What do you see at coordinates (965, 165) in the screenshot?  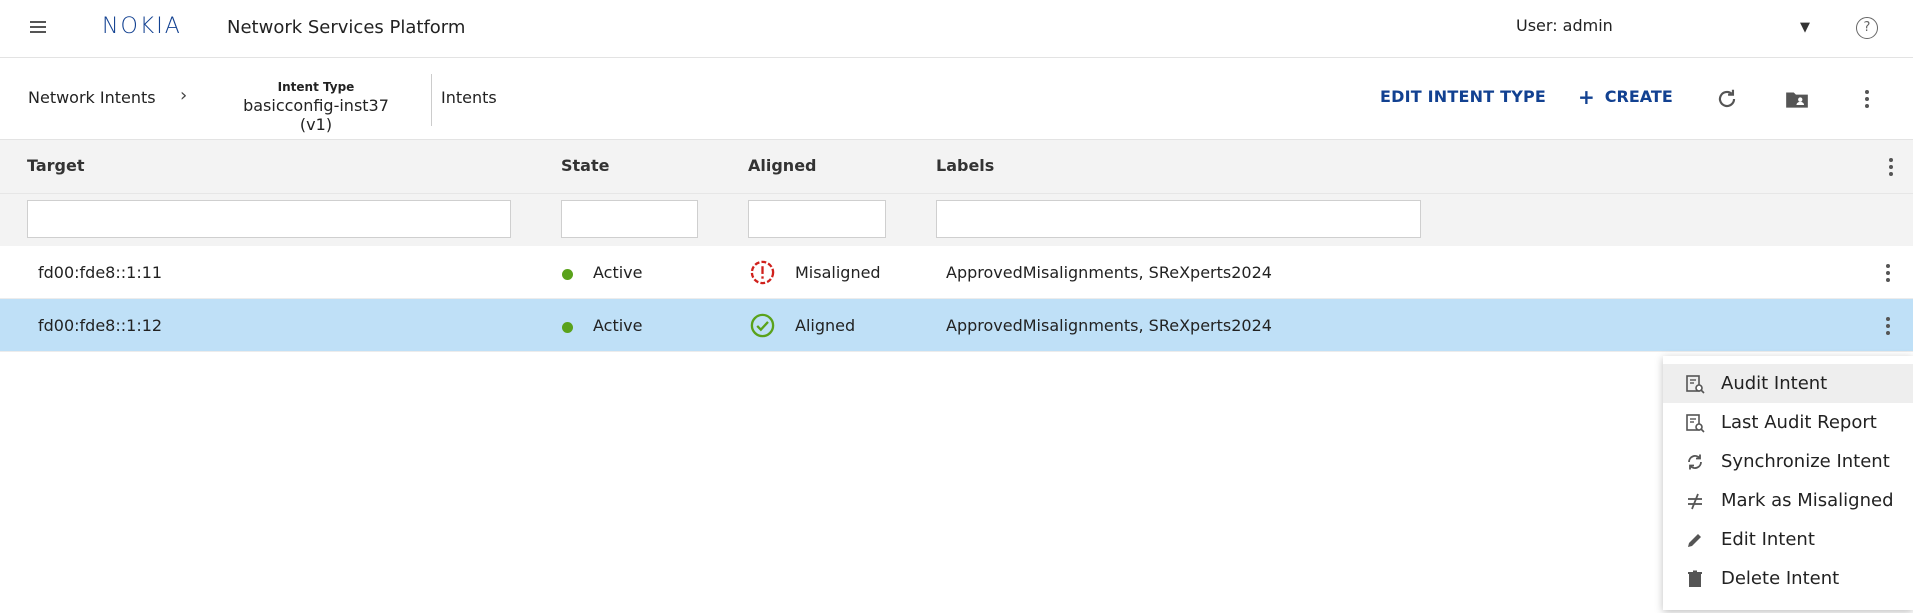 I see `column-header-labels: Labels` at bounding box center [965, 165].